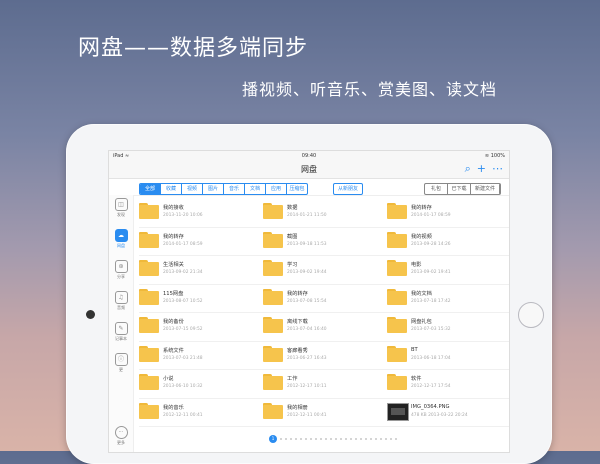 This screenshot has width=600, height=464. Describe the element at coordinates (149, 383) in the screenshot. I see `folder-body` at that location.